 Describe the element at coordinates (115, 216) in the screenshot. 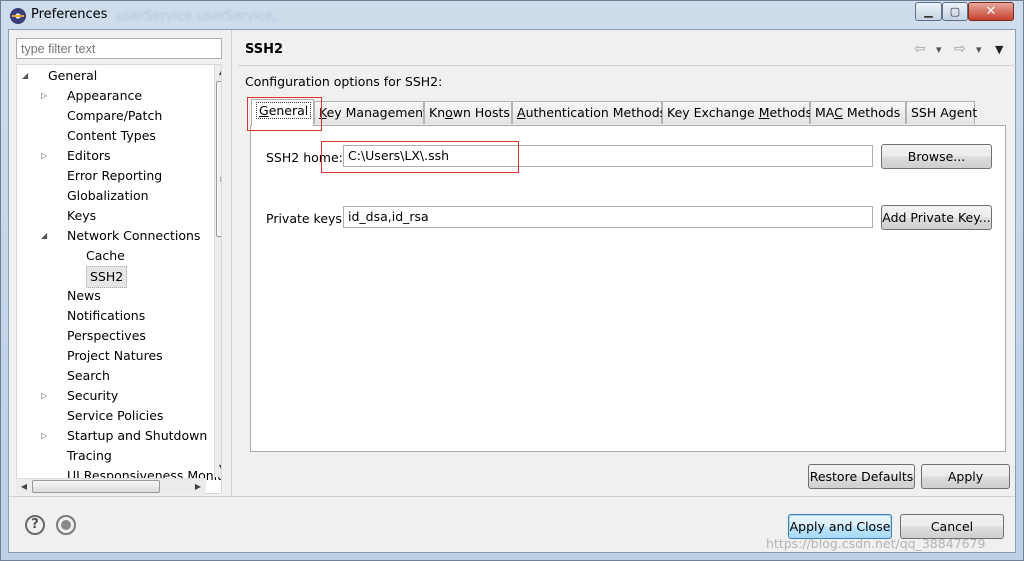

I see `tree-item: Keys` at that location.